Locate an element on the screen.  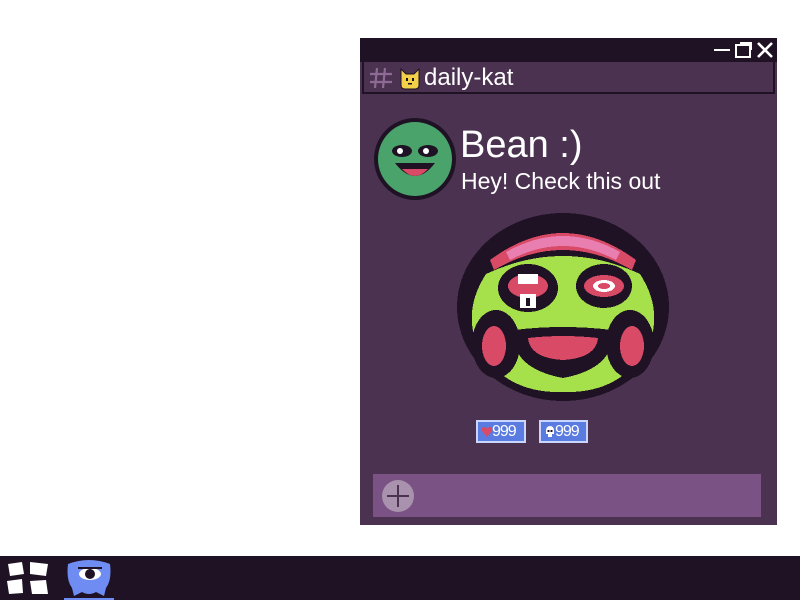
chat-app-icon is located at coordinates (89, 579).